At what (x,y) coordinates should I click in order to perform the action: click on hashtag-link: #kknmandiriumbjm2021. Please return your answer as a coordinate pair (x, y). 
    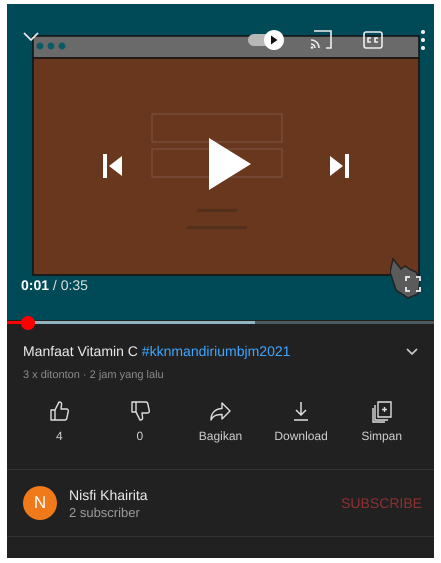
    Looking at the image, I should click on (216, 351).